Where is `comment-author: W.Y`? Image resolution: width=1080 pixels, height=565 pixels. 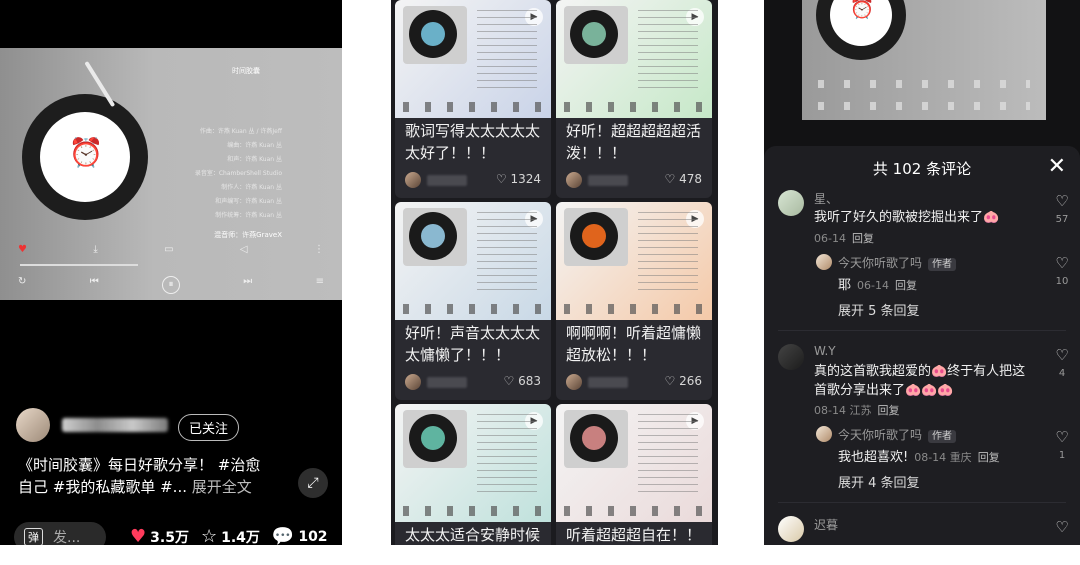 comment-author: W.Y is located at coordinates (825, 351).